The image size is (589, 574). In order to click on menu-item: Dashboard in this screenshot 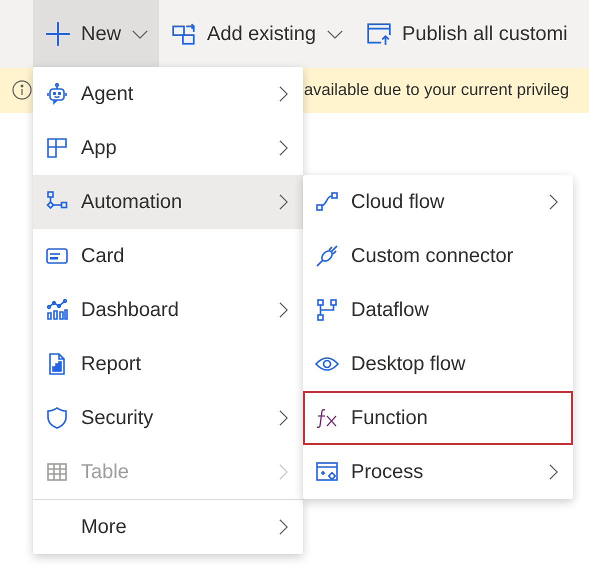, I will do `click(168, 310)`.